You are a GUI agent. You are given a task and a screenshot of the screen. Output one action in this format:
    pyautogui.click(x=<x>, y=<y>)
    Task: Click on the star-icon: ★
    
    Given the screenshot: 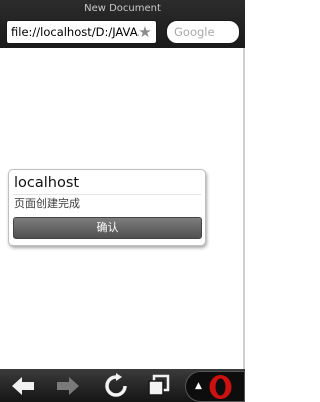 What is the action you would take?
    pyautogui.click(x=145, y=32)
    